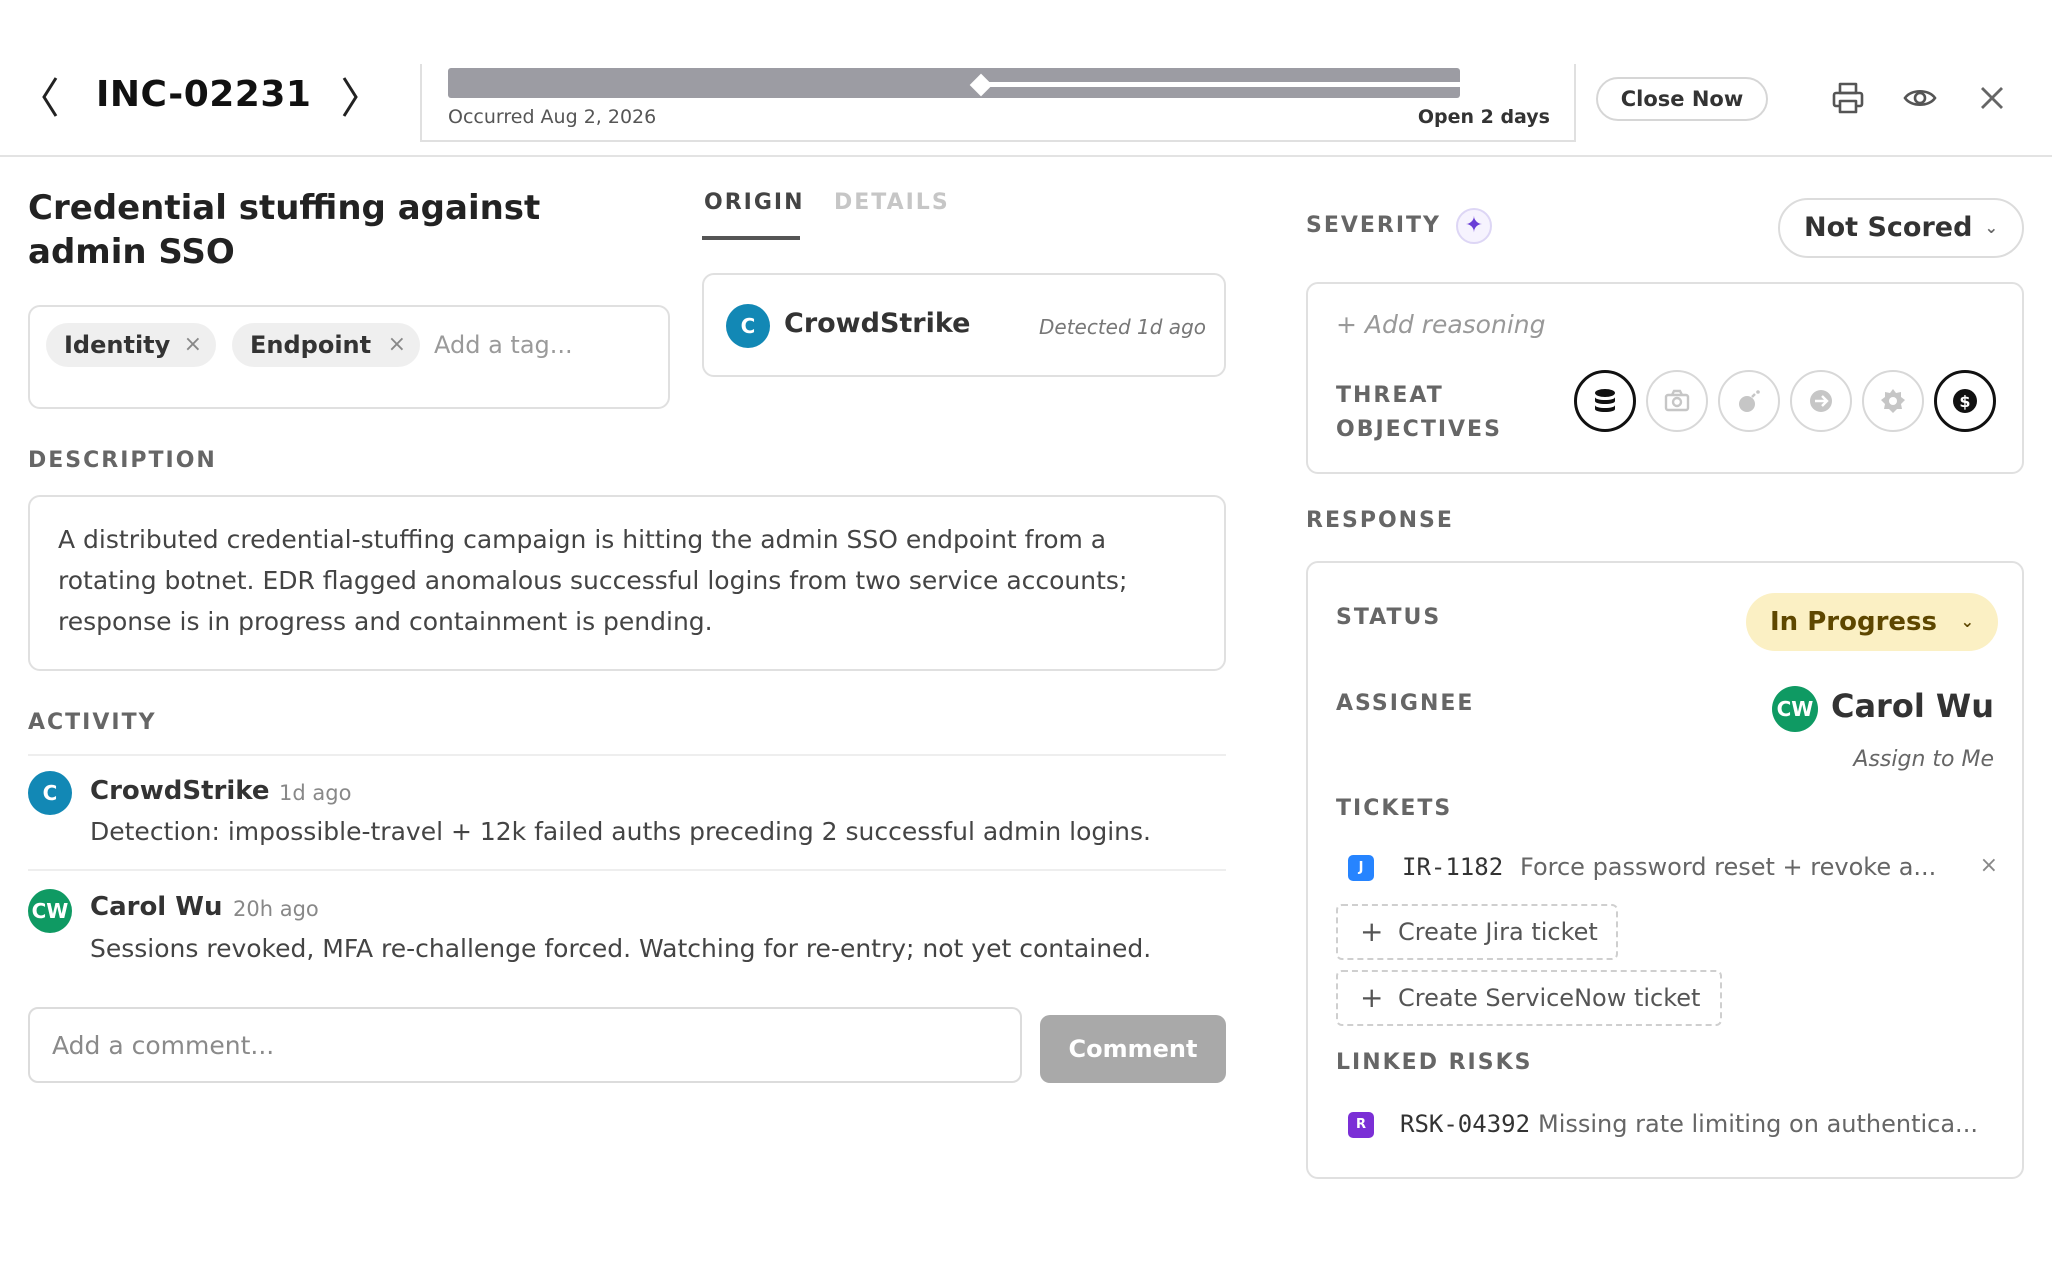 This screenshot has width=2052, height=1282. I want to click on tag-identity: Identity ×, so click(131, 345).